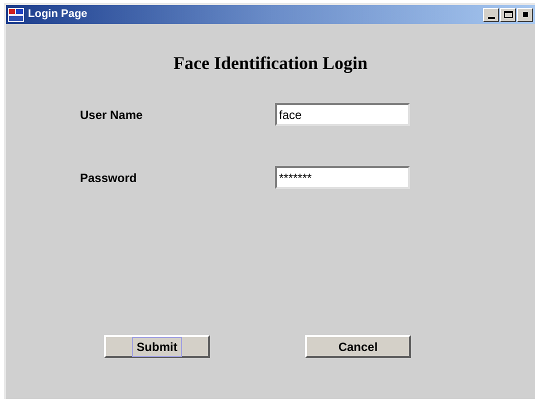  I want to click on field-label: Password, so click(109, 178).